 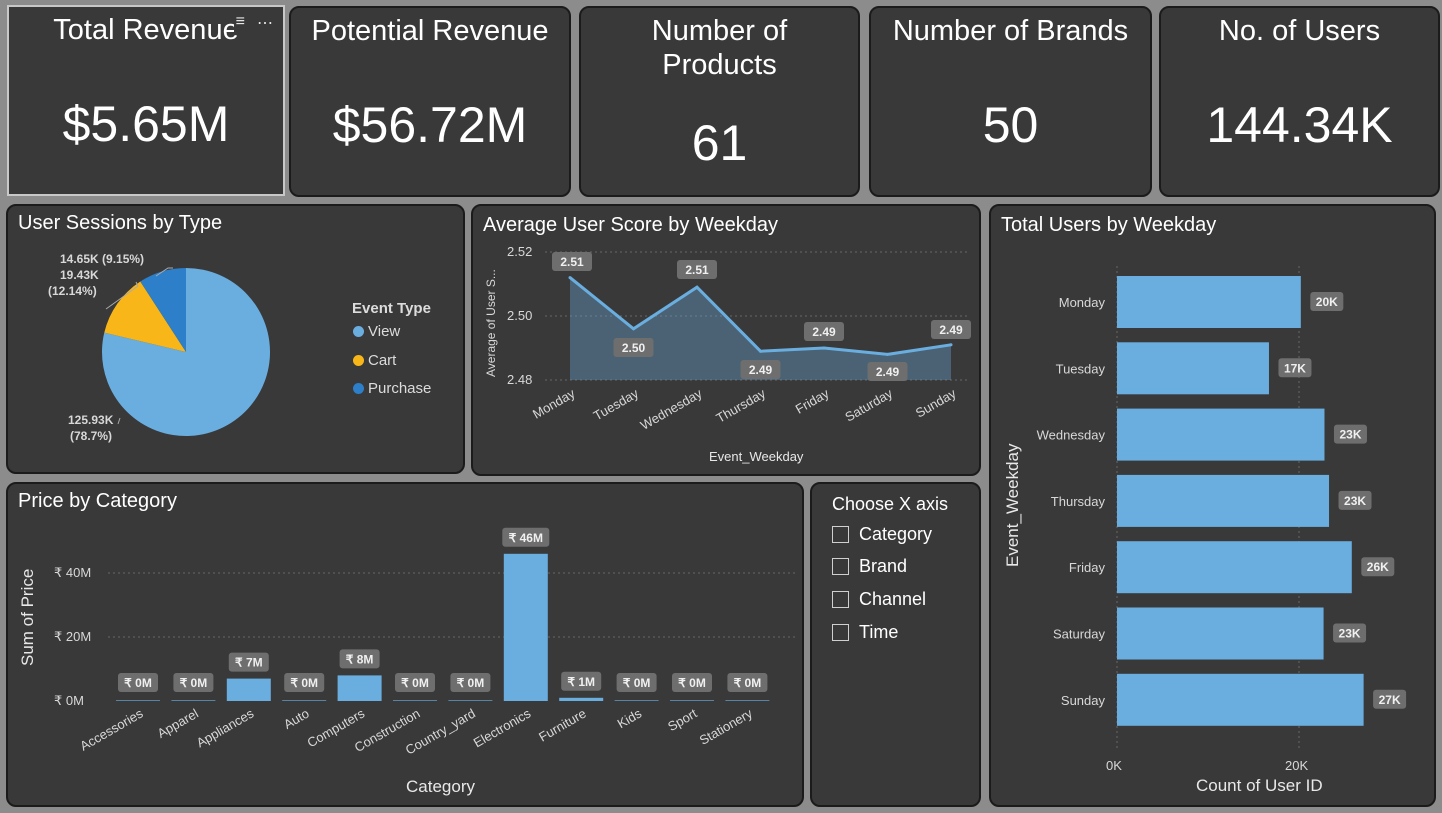 I want to click on kpi-card-potential-revenue: Potential Revenue $56.72M, so click(x=430, y=101).